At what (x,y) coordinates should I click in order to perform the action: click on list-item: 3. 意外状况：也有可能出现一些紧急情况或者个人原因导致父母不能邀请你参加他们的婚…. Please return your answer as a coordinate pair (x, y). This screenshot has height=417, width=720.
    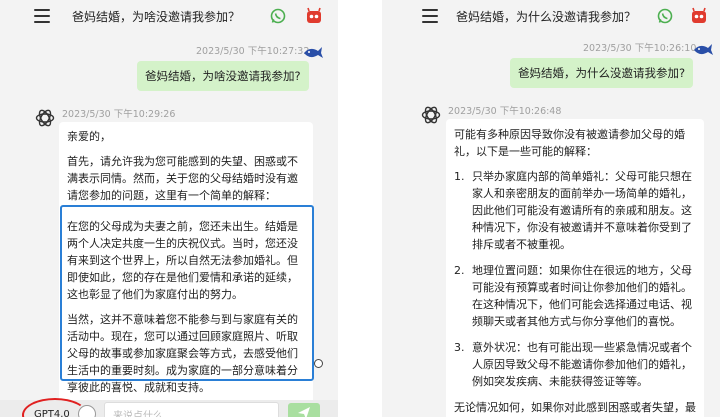
    Looking at the image, I should click on (573, 364).